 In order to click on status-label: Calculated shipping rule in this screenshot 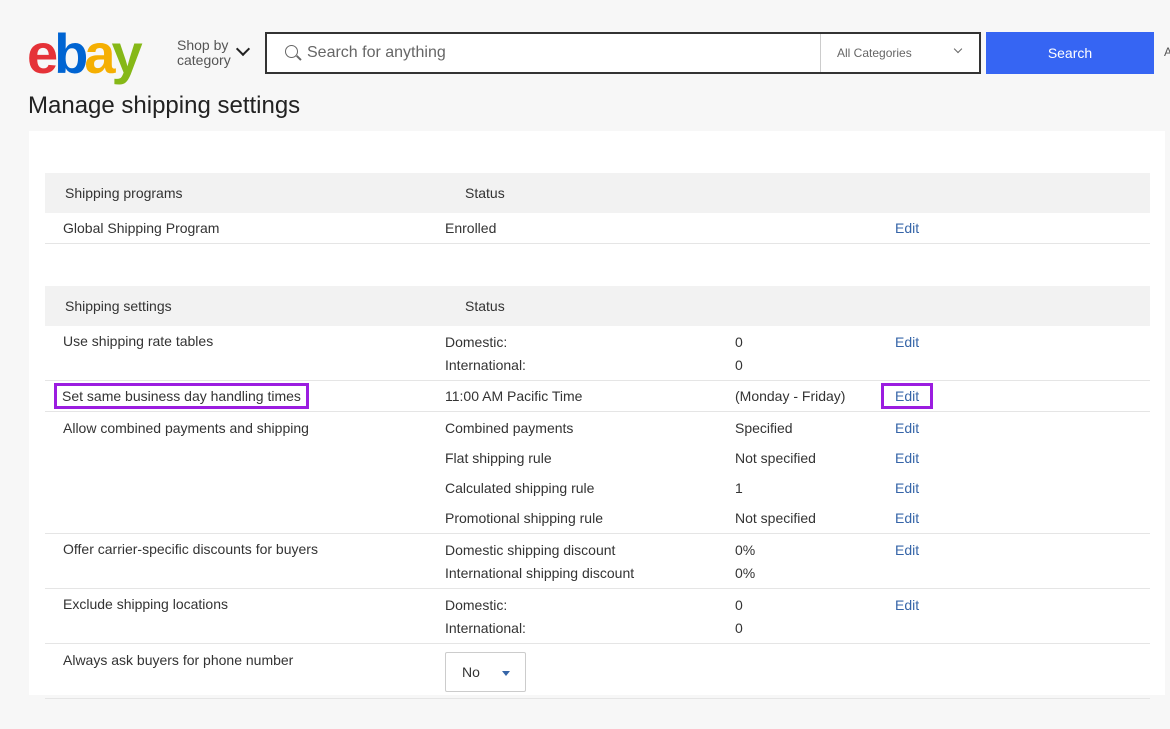, I will do `click(520, 488)`.